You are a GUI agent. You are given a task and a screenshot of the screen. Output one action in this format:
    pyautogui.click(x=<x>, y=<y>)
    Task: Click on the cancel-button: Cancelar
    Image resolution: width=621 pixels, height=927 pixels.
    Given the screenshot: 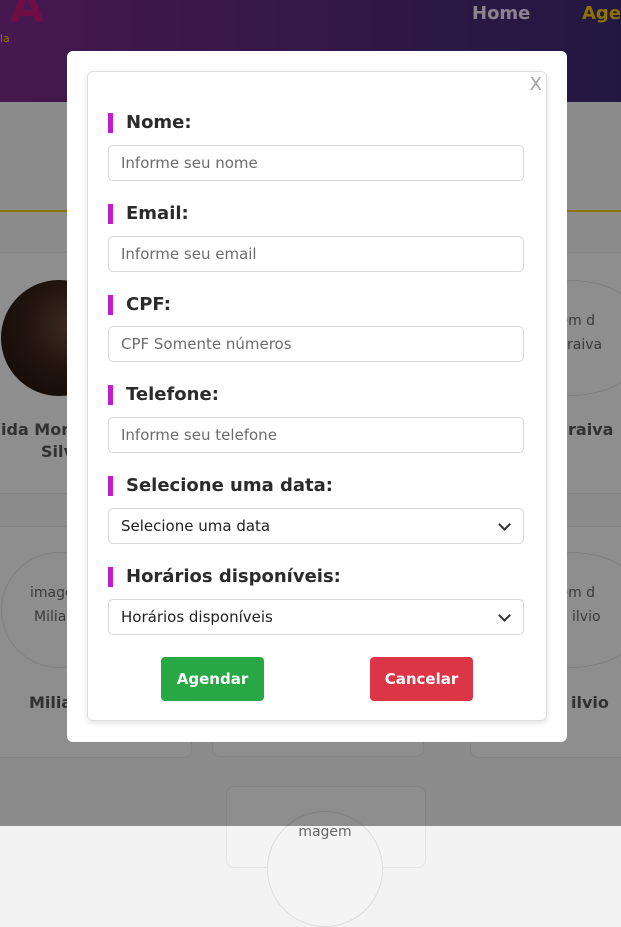 What is the action you would take?
    pyautogui.click(x=421, y=679)
    